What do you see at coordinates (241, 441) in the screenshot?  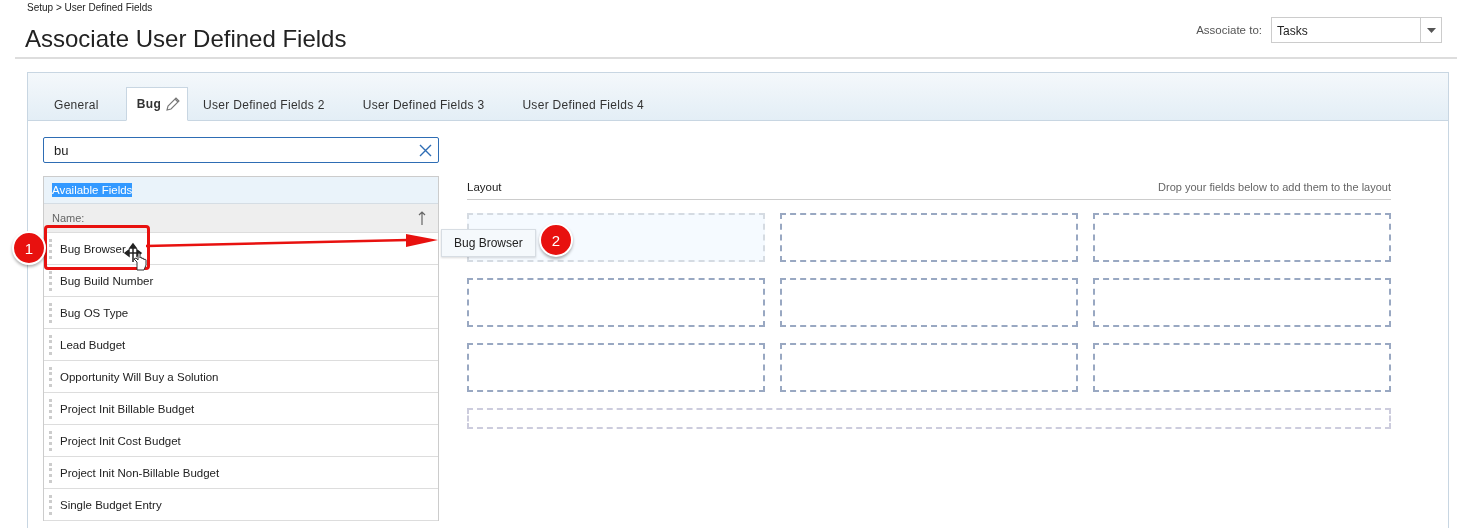 I see `field-item: Project Init Cost Budget` at bounding box center [241, 441].